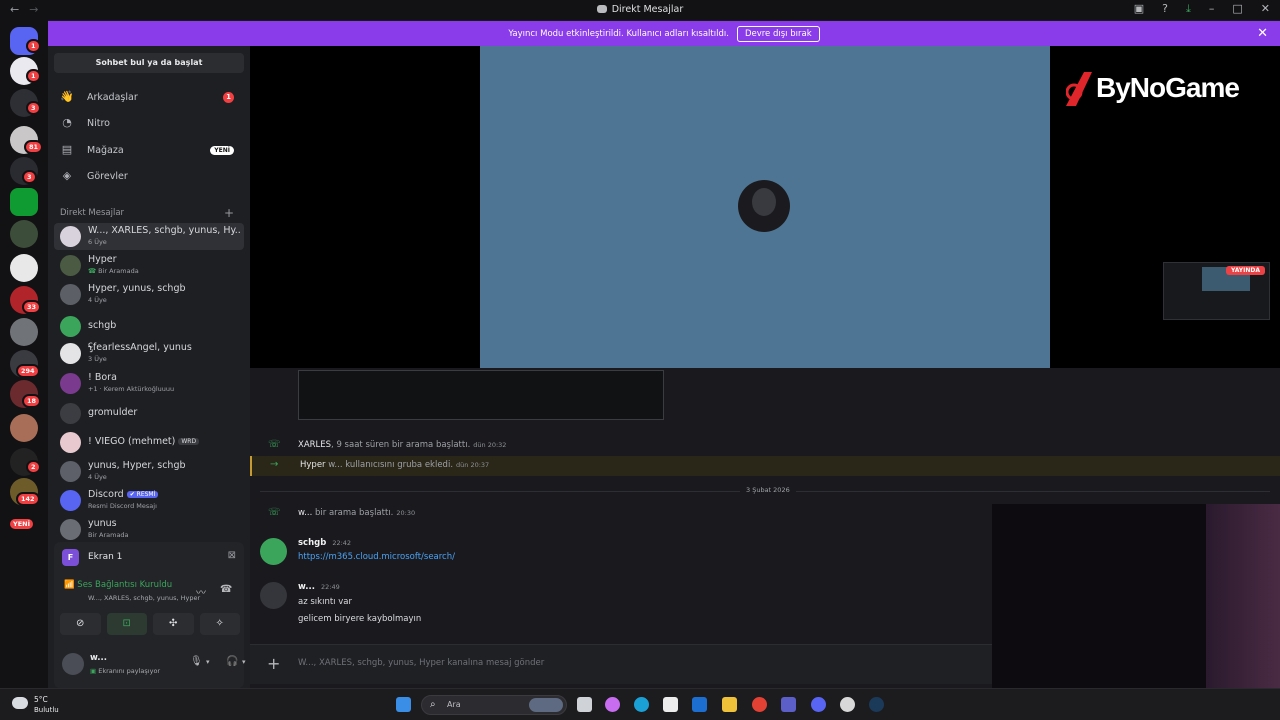 The height and width of the screenshot is (720, 1280). What do you see at coordinates (126, 624) in the screenshot?
I see `share-screen-button: ⊡` at bounding box center [126, 624].